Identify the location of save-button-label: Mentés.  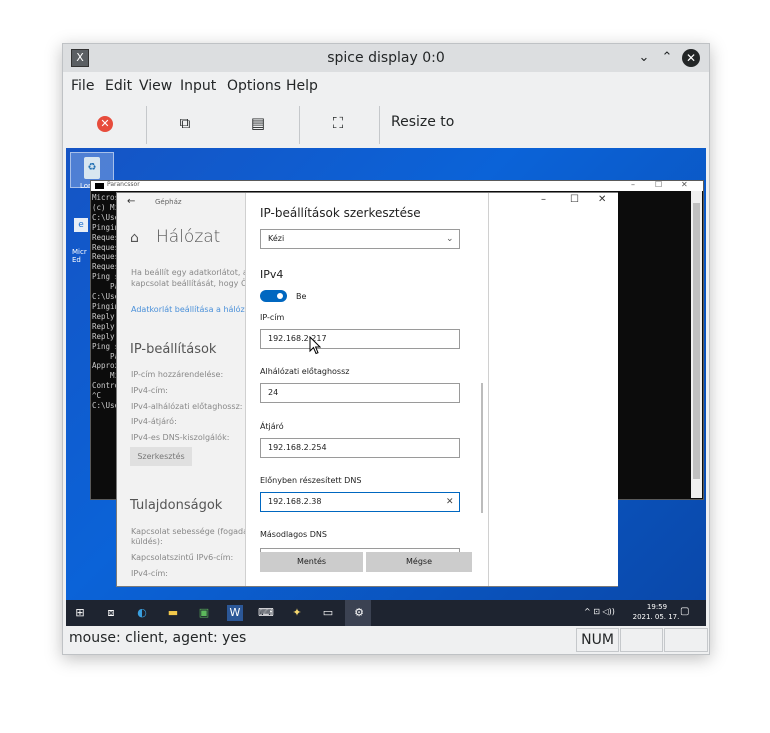
(311, 561).